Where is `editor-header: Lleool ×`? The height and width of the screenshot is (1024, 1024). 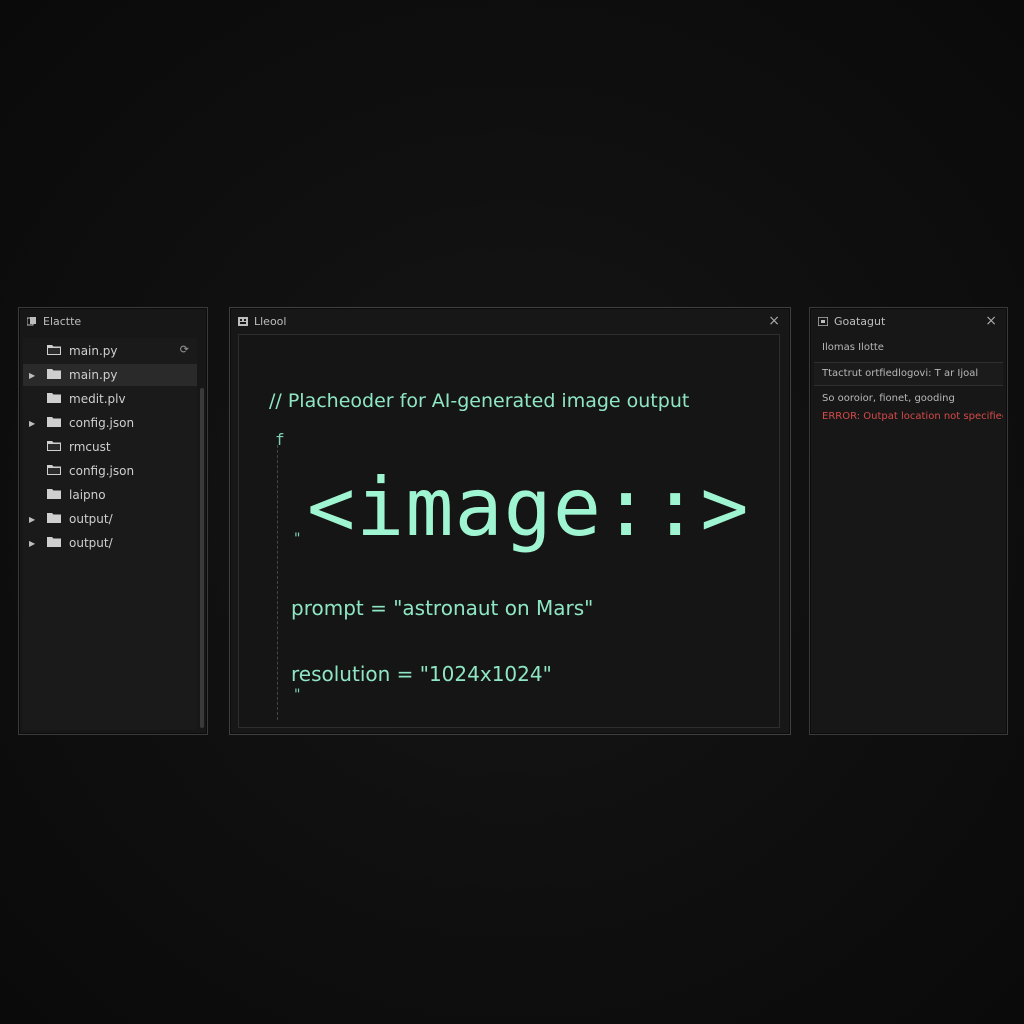
editor-header: Lleool × is located at coordinates (510, 321).